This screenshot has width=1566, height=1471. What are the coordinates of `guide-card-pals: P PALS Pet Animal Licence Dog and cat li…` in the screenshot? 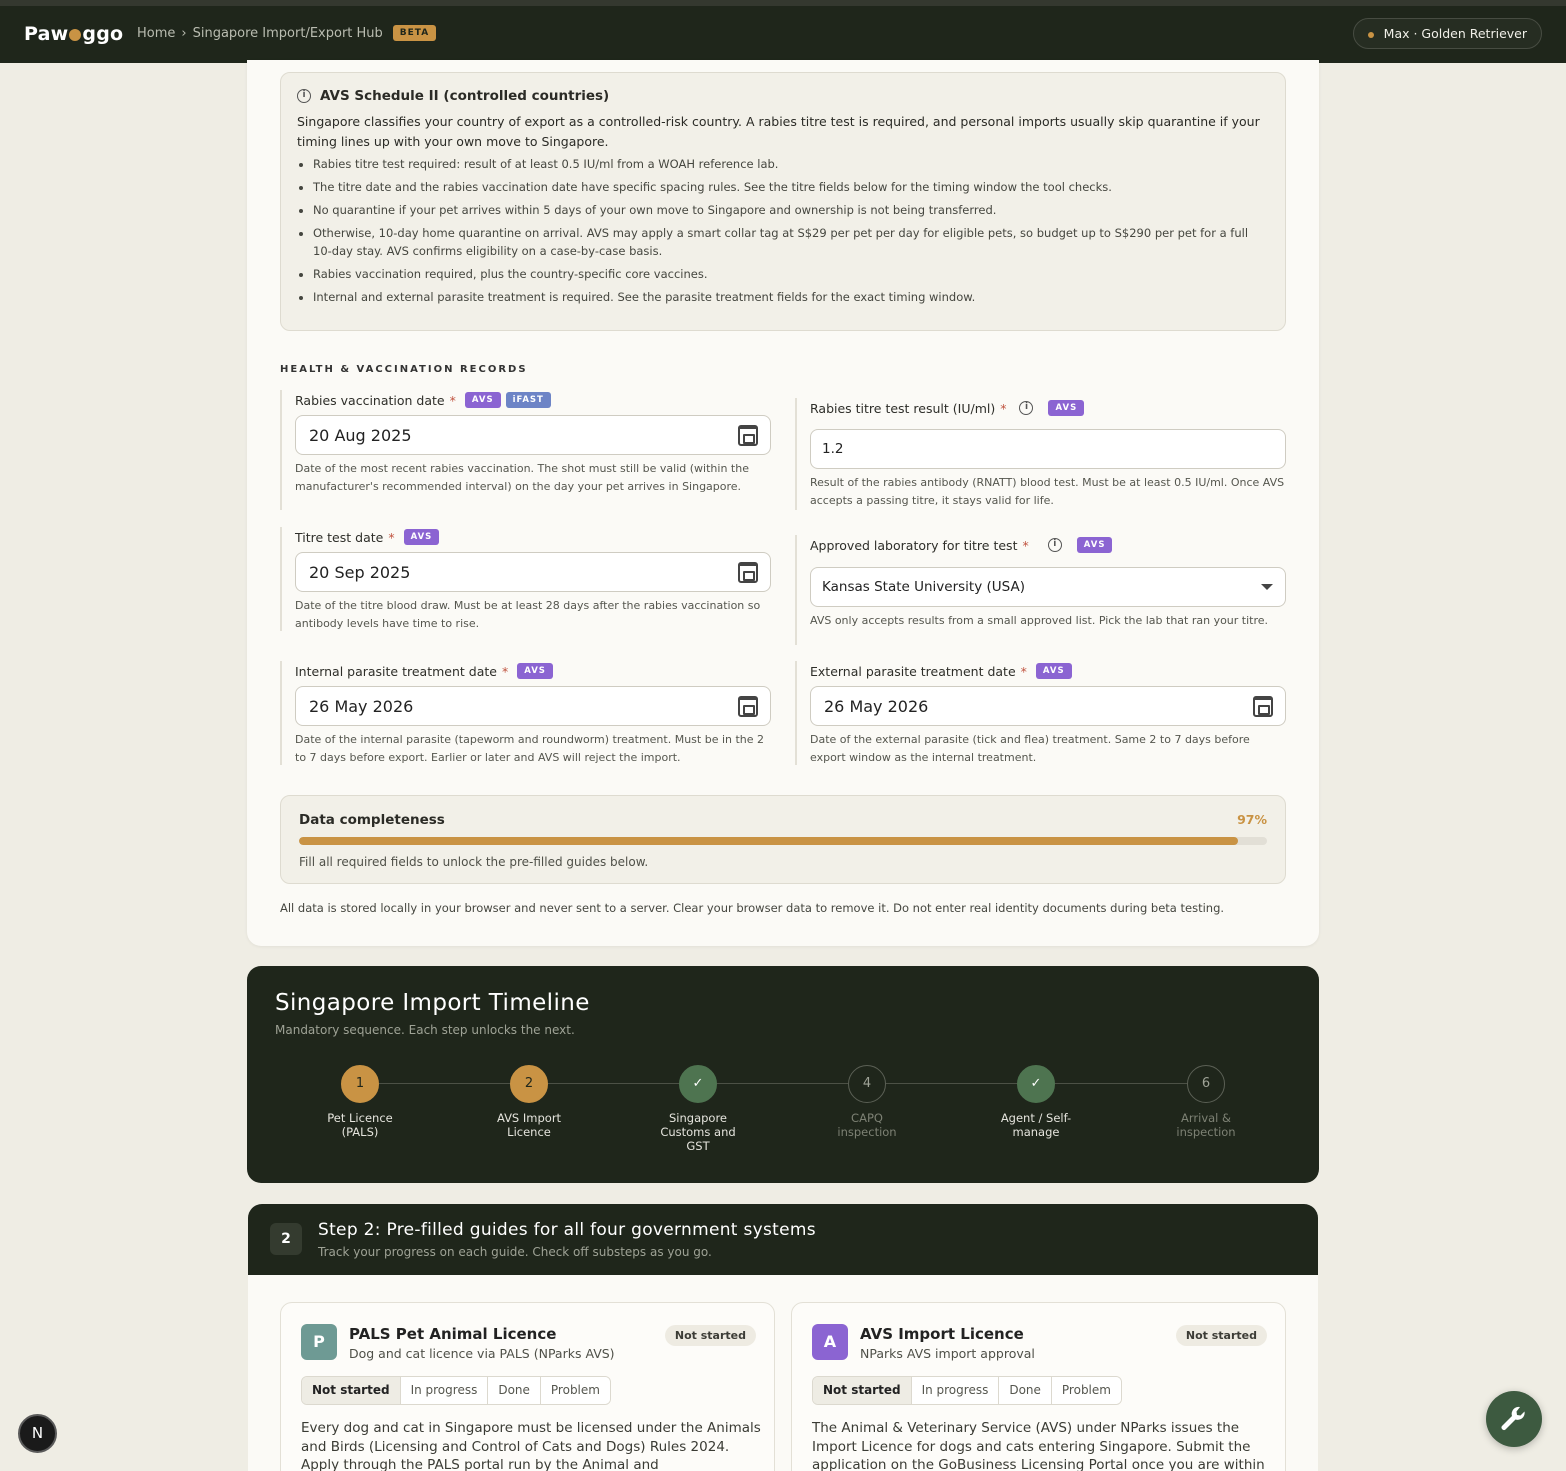 It's located at (527, 1386).